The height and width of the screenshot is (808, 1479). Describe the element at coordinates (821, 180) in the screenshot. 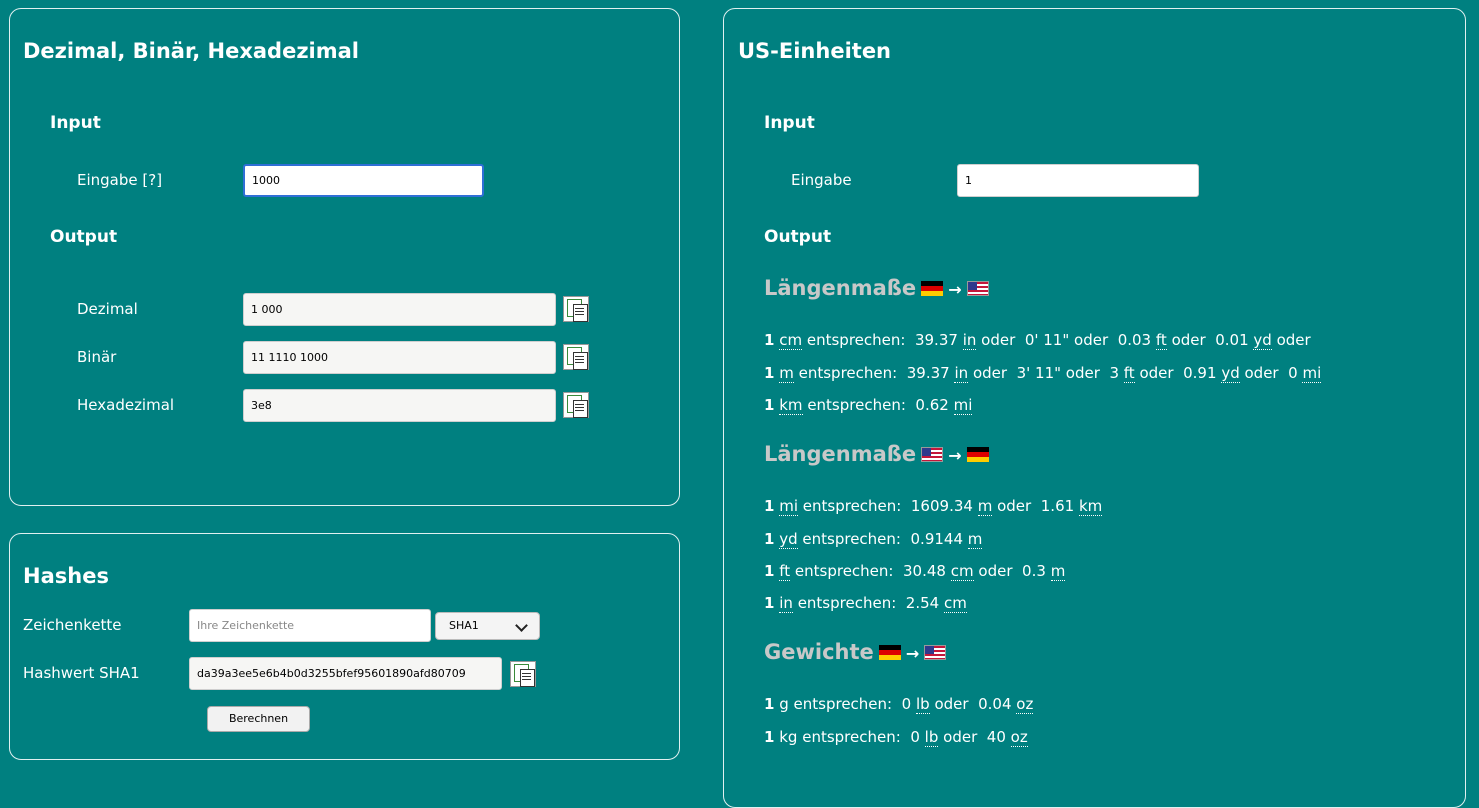

I see `us-input-label: Eingabe` at that location.